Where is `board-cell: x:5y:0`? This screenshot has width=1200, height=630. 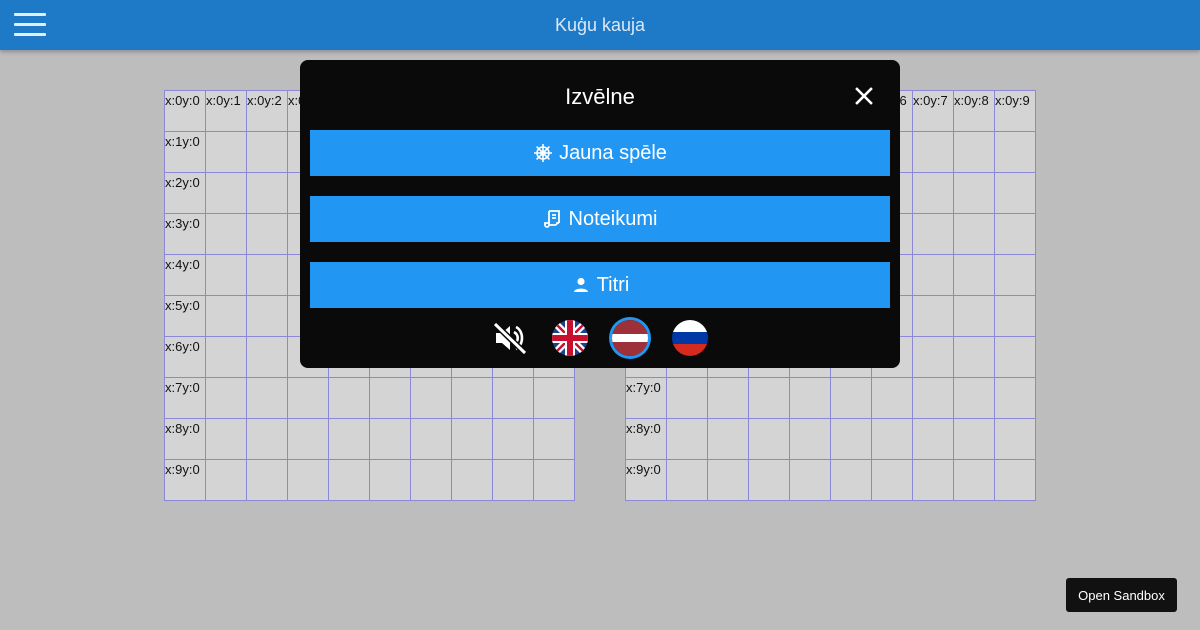 board-cell: x:5y:0 is located at coordinates (184, 315).